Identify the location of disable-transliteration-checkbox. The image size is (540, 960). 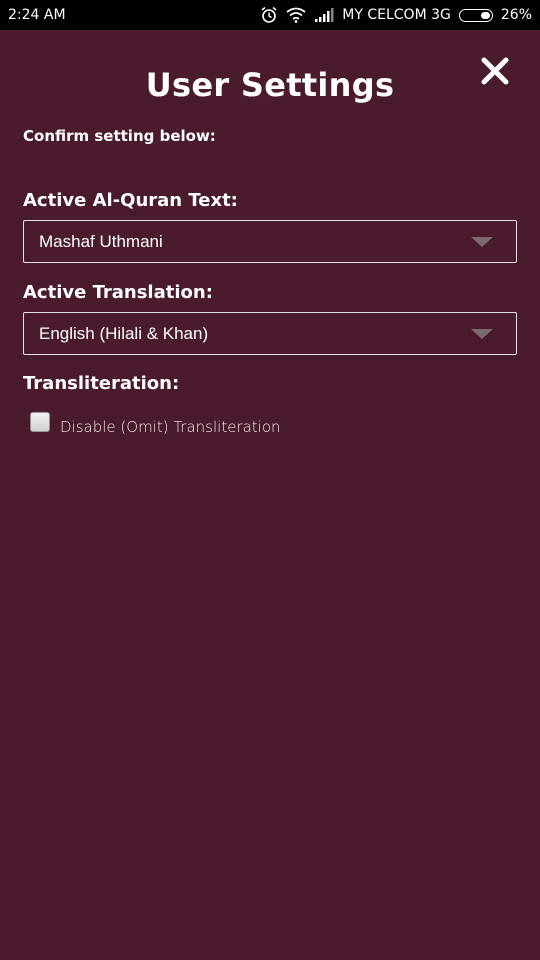
(40, 422).